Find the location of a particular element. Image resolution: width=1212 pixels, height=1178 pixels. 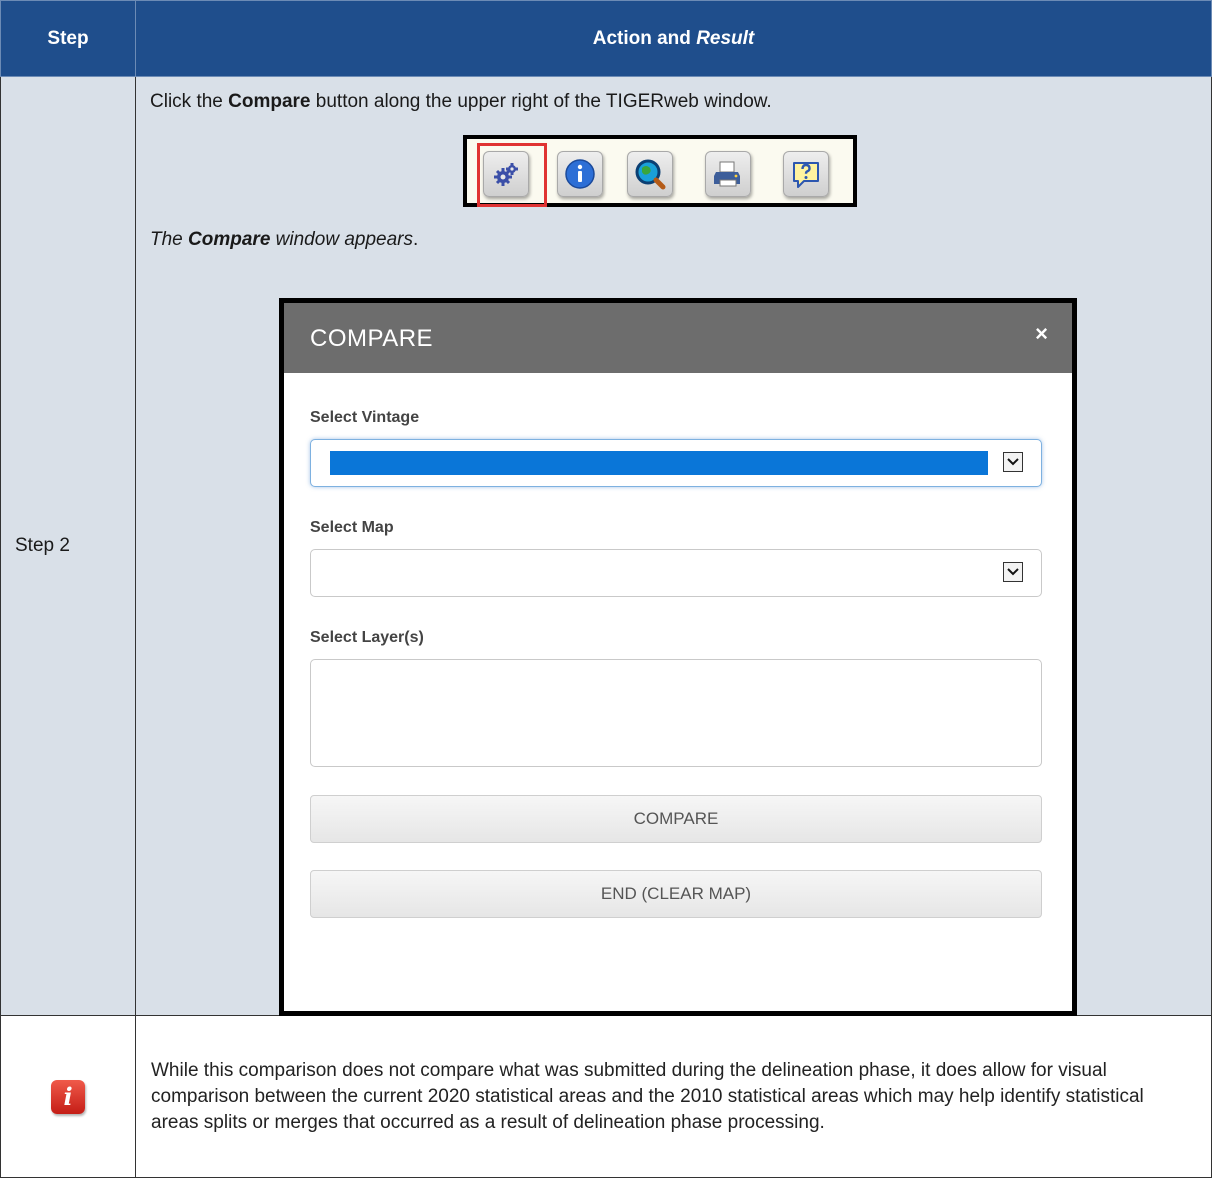

zoom-icon is located at coordinates (650, 174).